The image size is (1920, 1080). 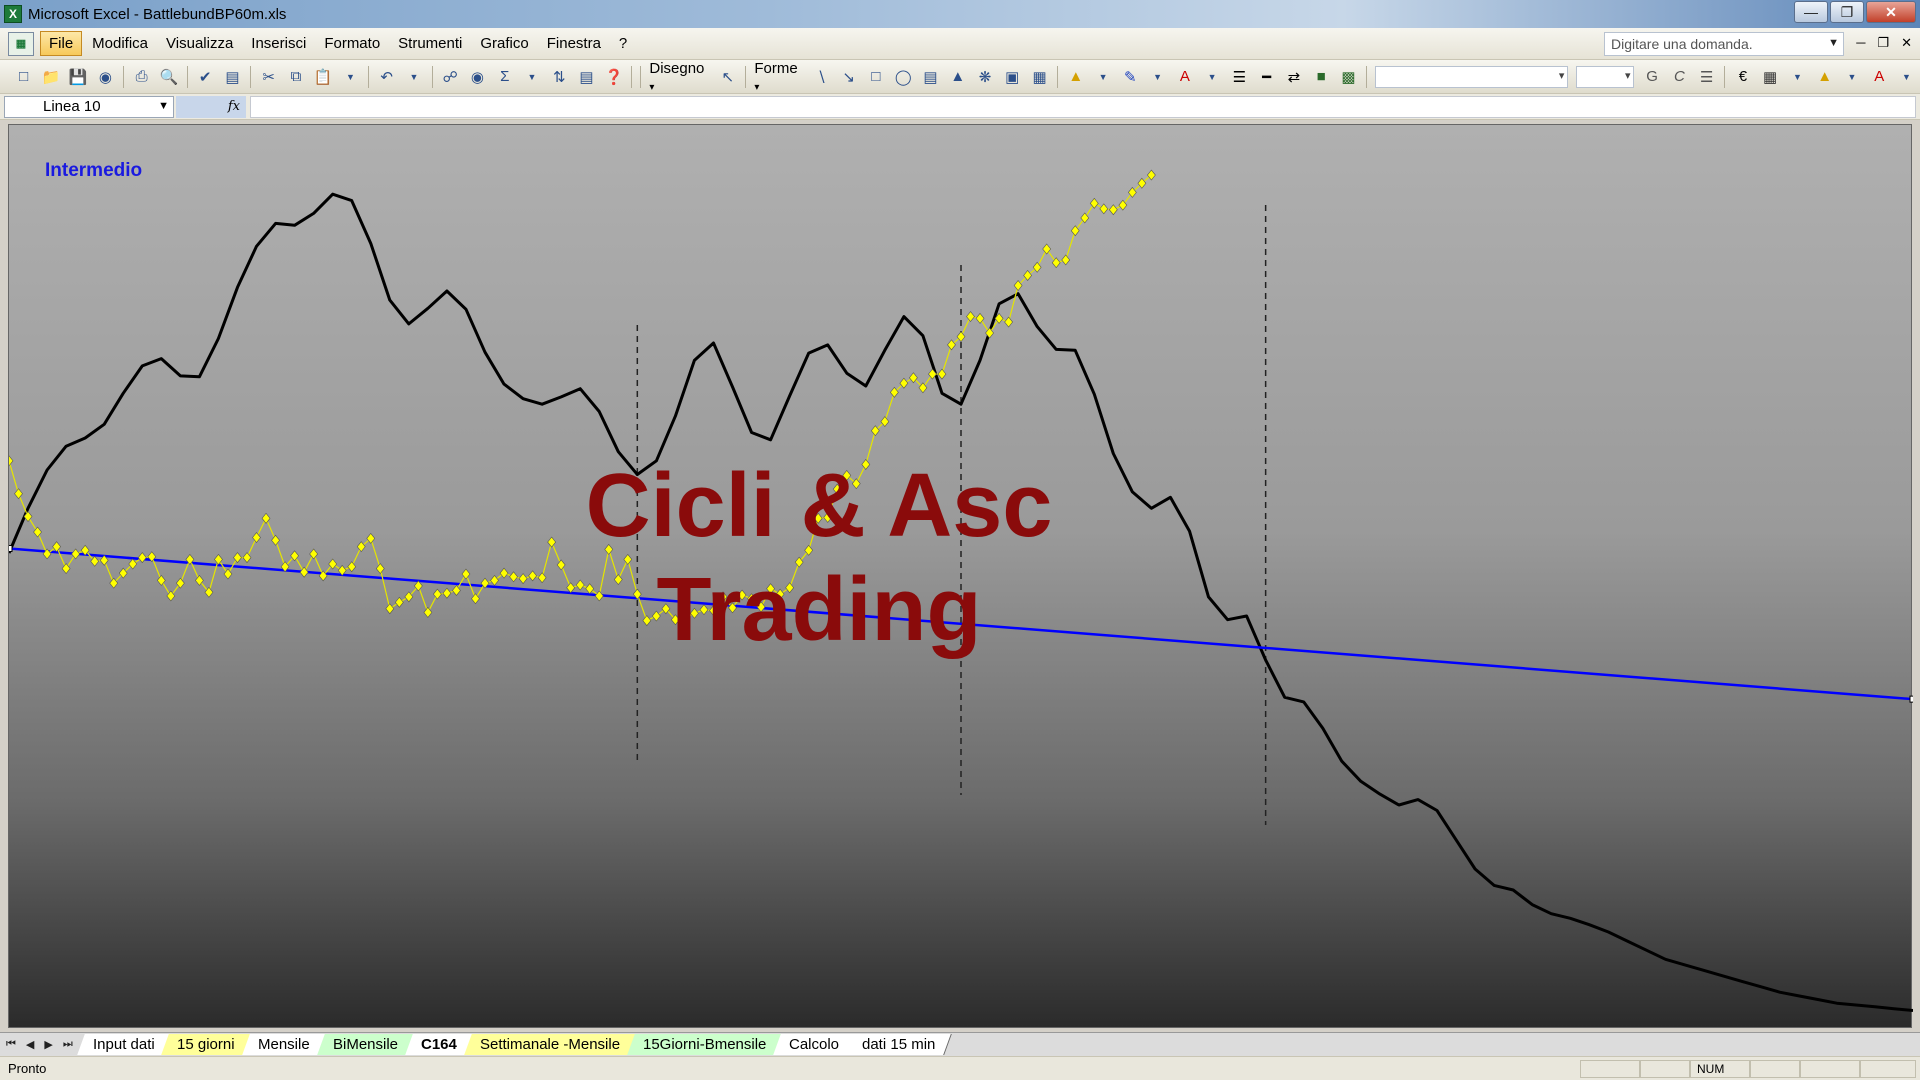 I want to click on clipart-icon: ▣, so click(x=1012, y=77).